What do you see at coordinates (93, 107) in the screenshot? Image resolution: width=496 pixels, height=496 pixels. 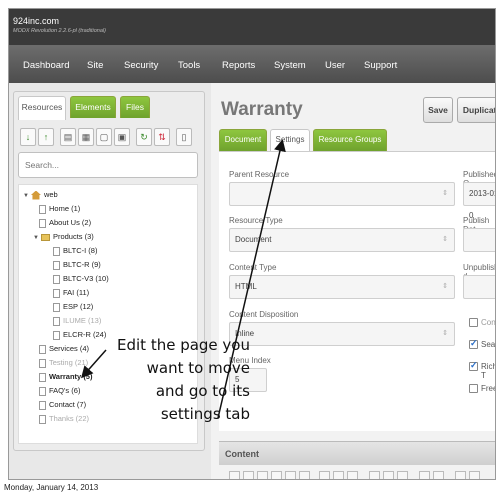 I see `tab-elements: Elements` at bounding box center [93, 107].